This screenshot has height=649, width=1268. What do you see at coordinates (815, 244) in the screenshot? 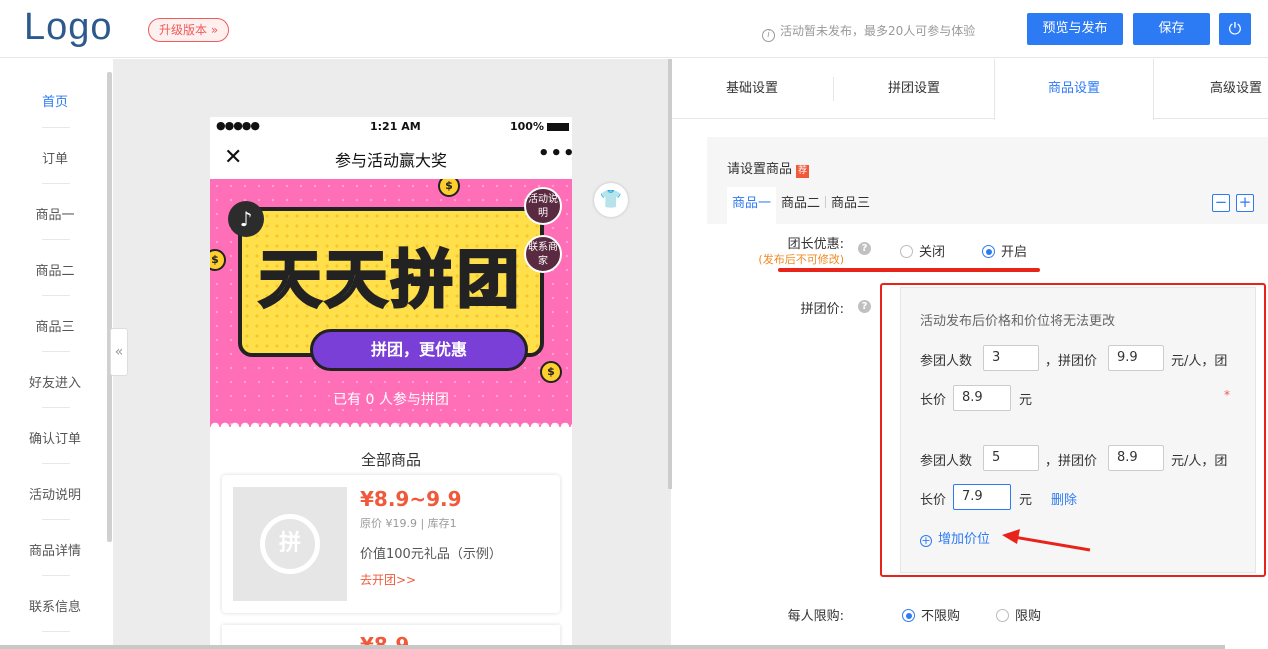
I see `leader-discount-label: 团长优惠:` at bounding box center [815, 244].